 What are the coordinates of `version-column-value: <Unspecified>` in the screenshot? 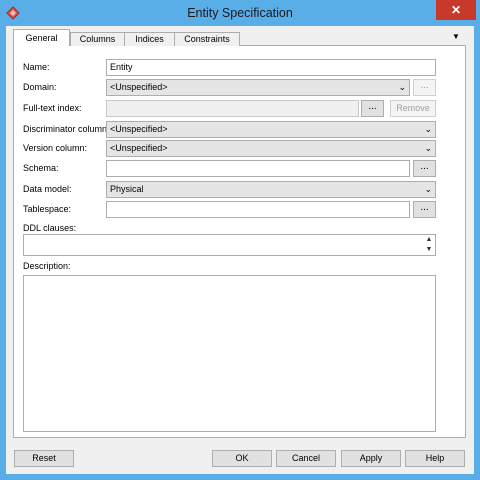 It's located at (139, 148).